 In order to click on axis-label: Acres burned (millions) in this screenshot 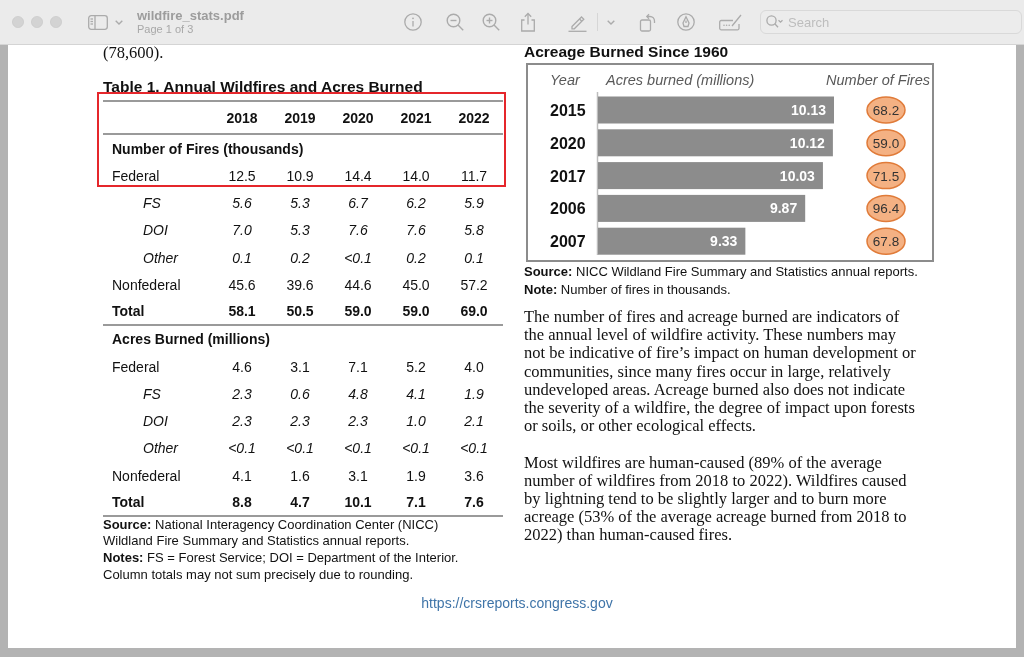, I will do `click(680, 80)`.